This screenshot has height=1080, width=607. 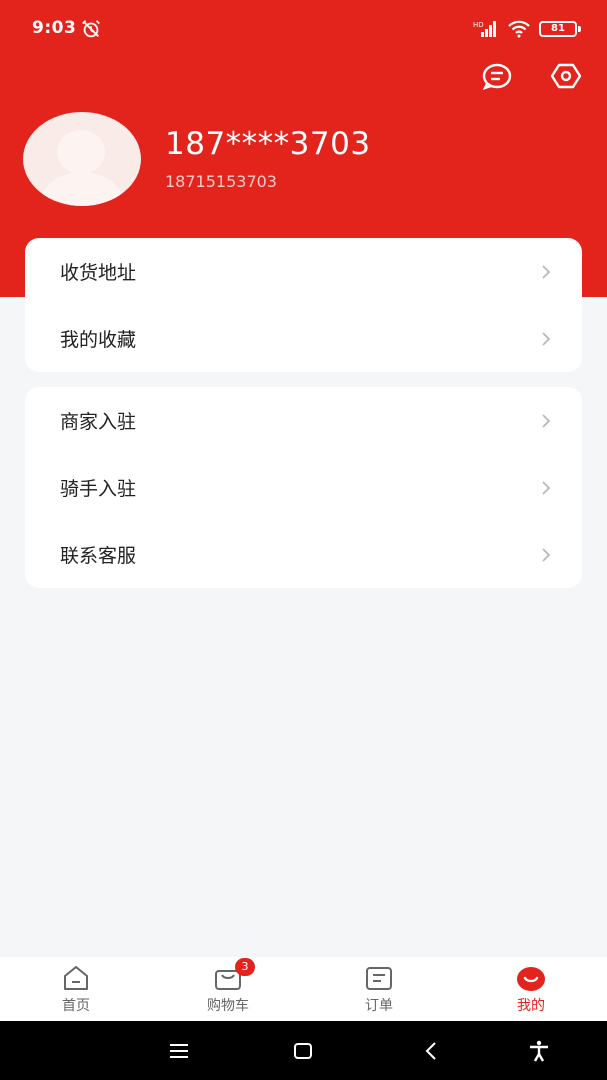 I want to click on avatar-head, so click(x=81, y=152).